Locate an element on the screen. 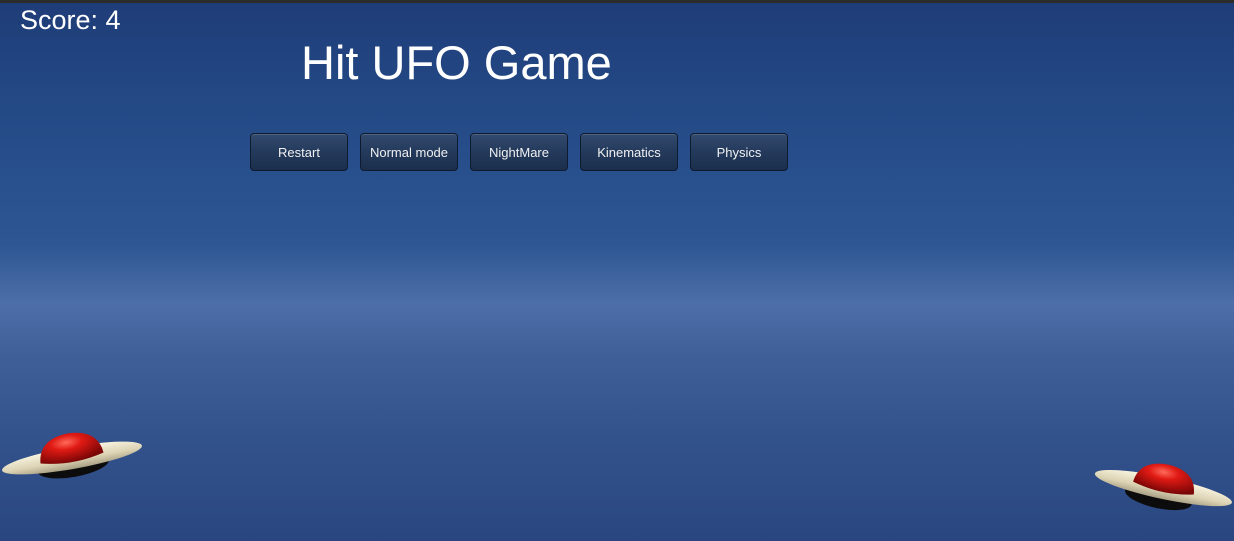  score-label: Score: 4 is located at coordinates (70, 20).